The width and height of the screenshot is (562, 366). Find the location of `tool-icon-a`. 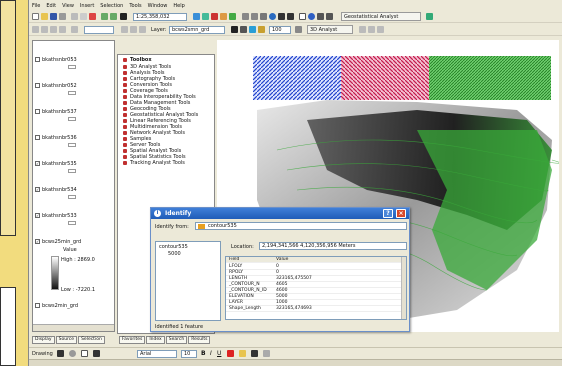

tool-icon-a is located at coordinates (35, 29).